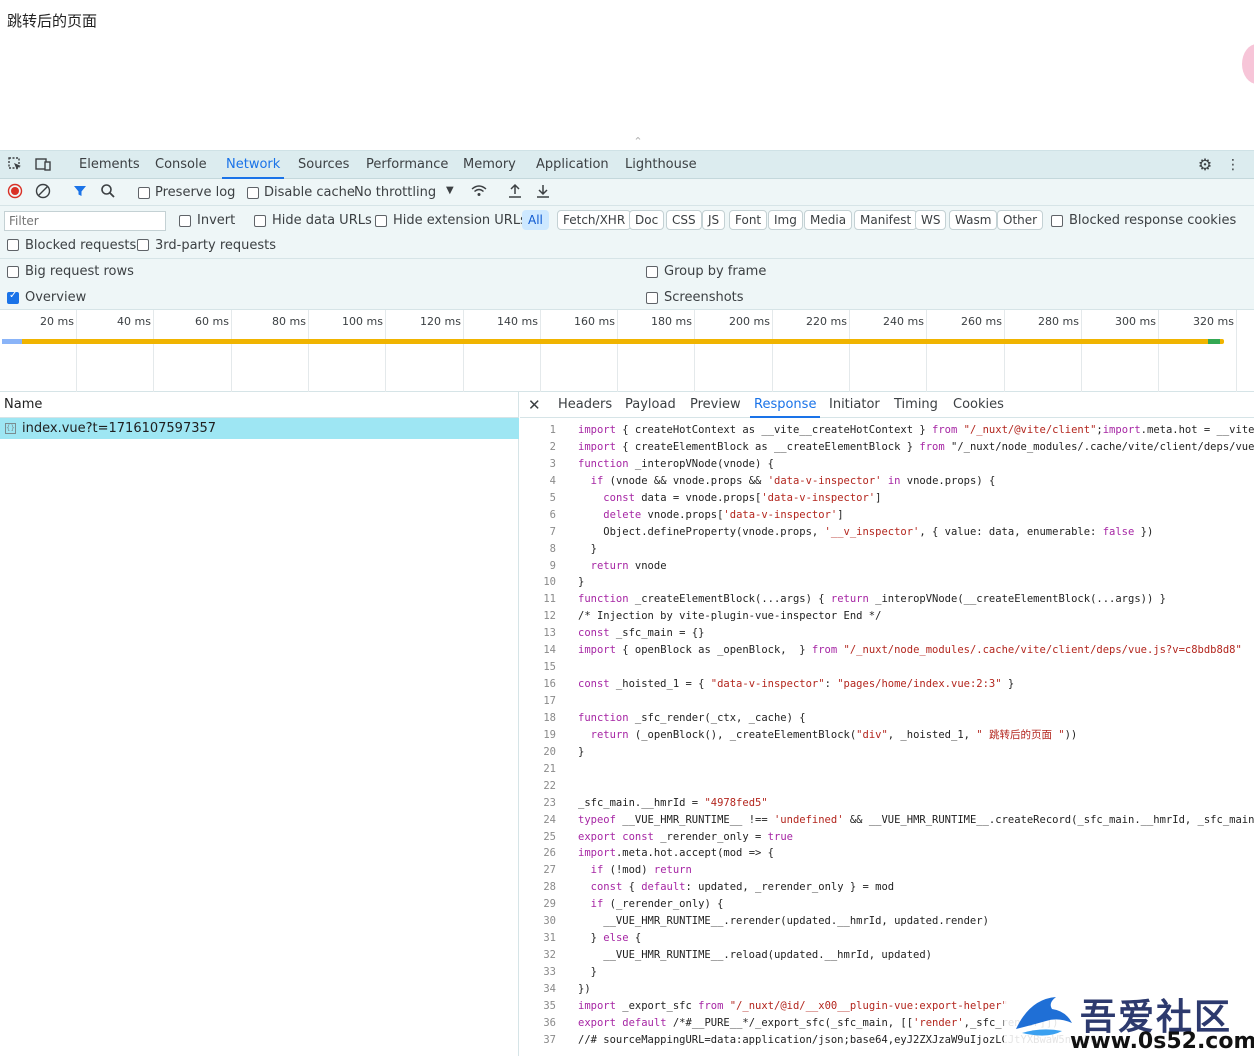 Image resolution: width=1254 pixels, height=1056 pixels. What do you see at coordinates (903, 321) in the screenshot?
I see `tick-label: 240 ms` at bounding box center [903, 321].